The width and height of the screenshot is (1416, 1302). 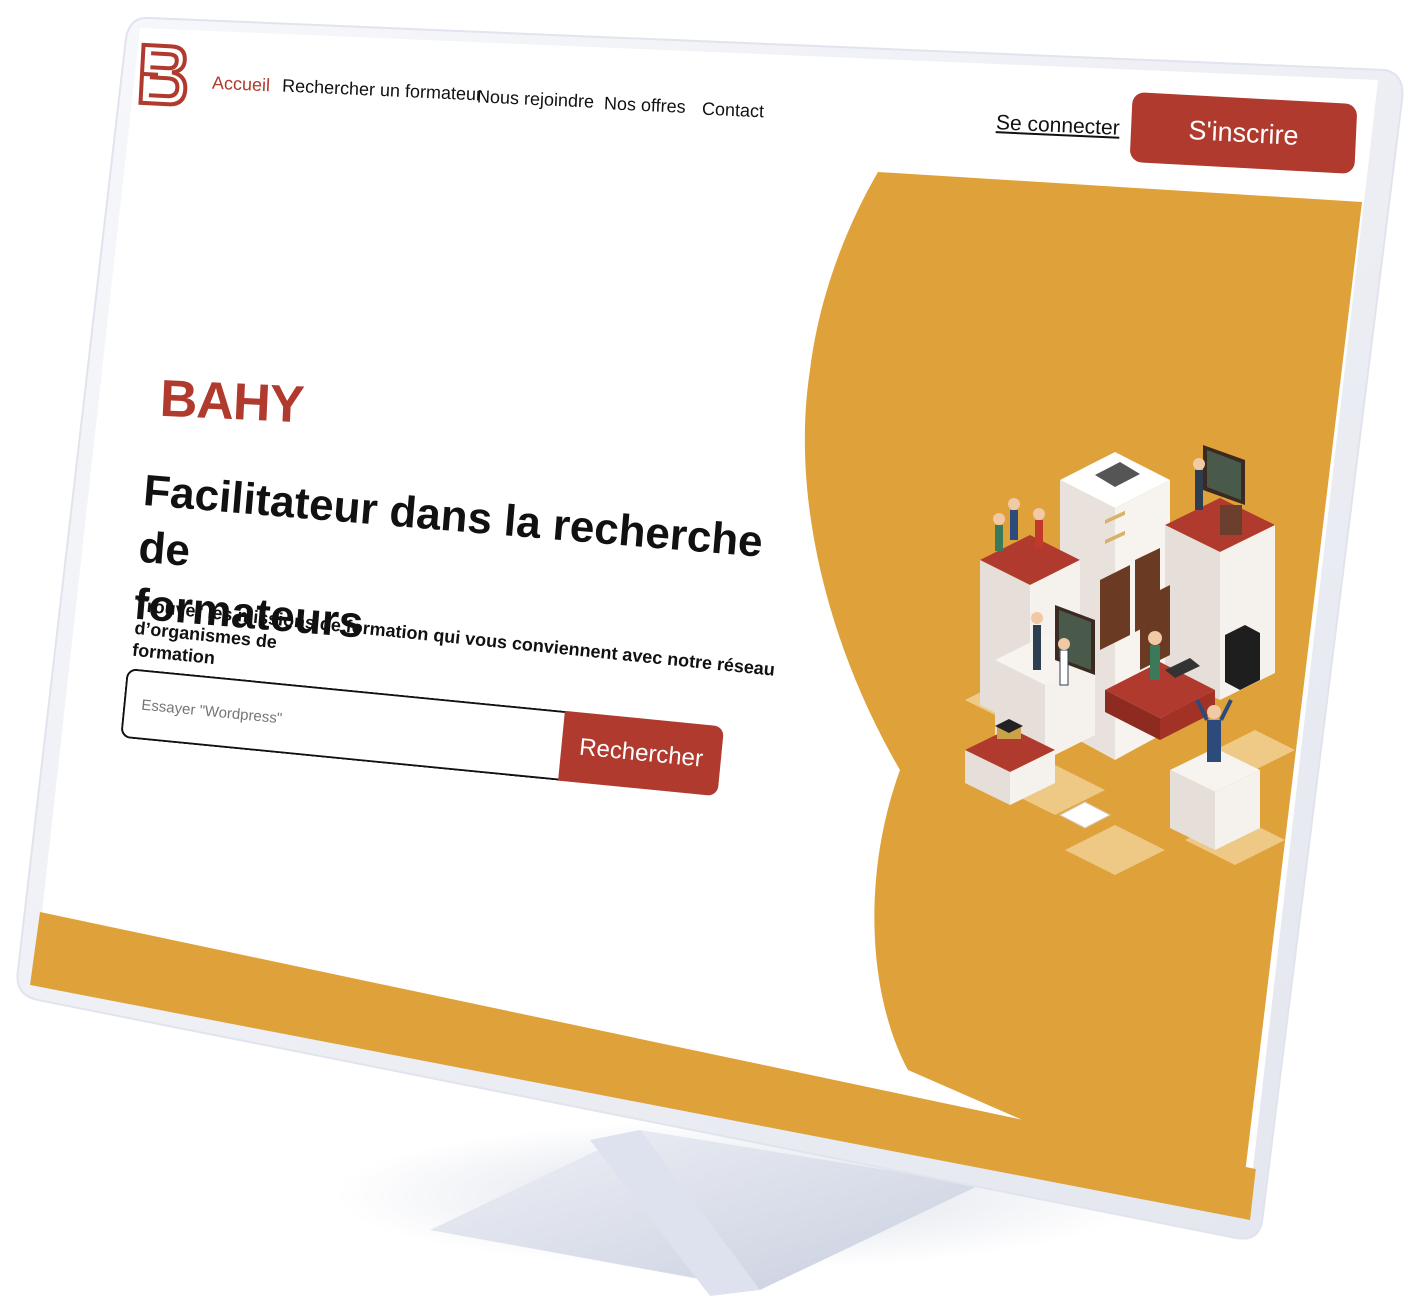 I want to click on hero-brand: BAHY, so click(x=231, y=402).